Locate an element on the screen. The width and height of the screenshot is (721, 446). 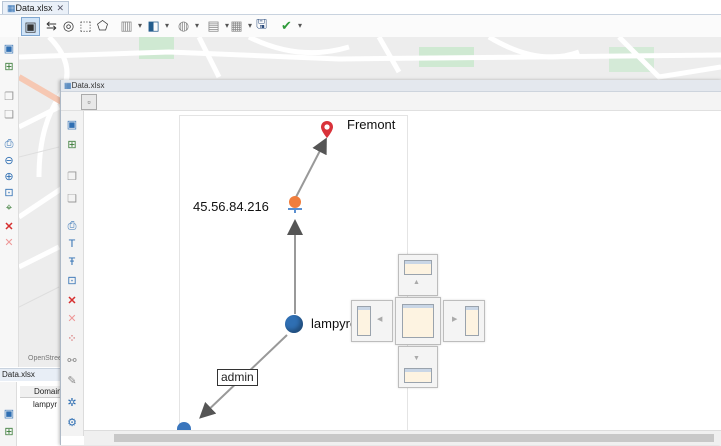
document-tab-title: Data.xlsx is located at coordinates (34, 8).